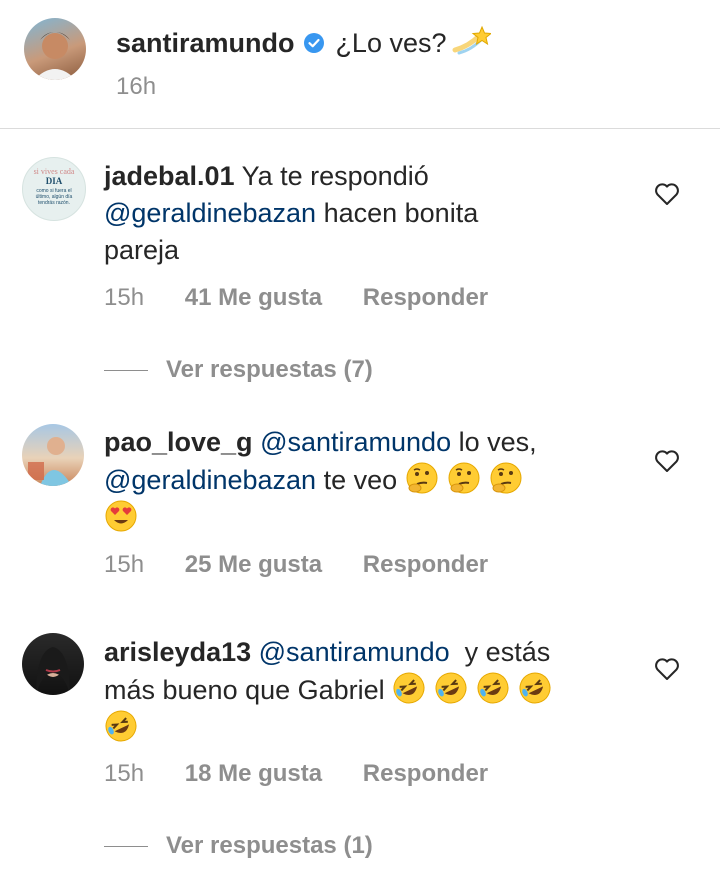 This screenshot has width=720, height=896. I want to click on post-author-avatar, so click(55, 49).